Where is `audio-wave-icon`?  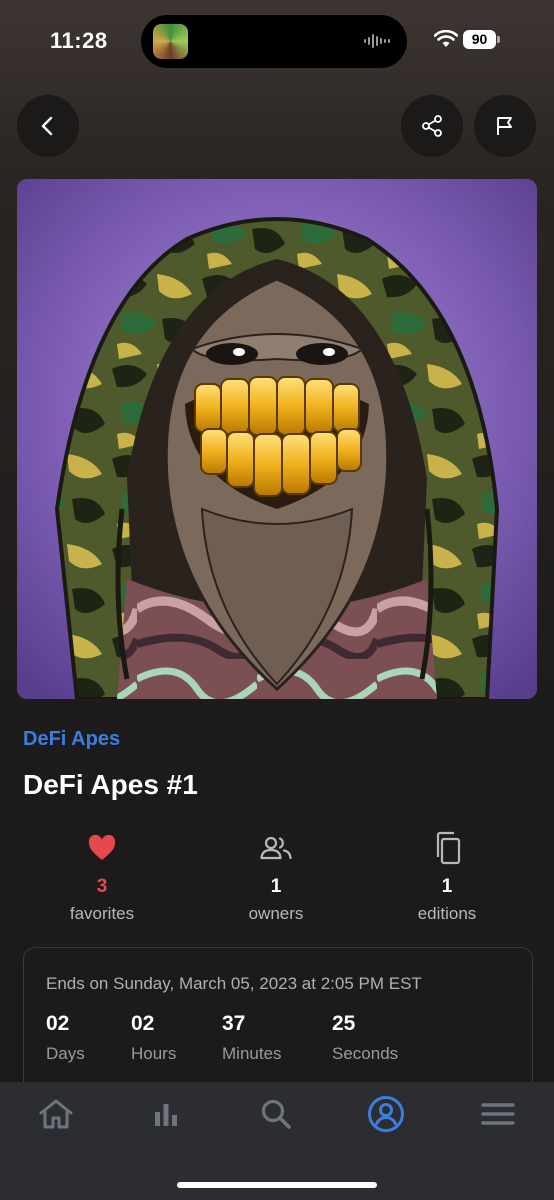
audio-wave-icon is located at coordinates (377, 41).